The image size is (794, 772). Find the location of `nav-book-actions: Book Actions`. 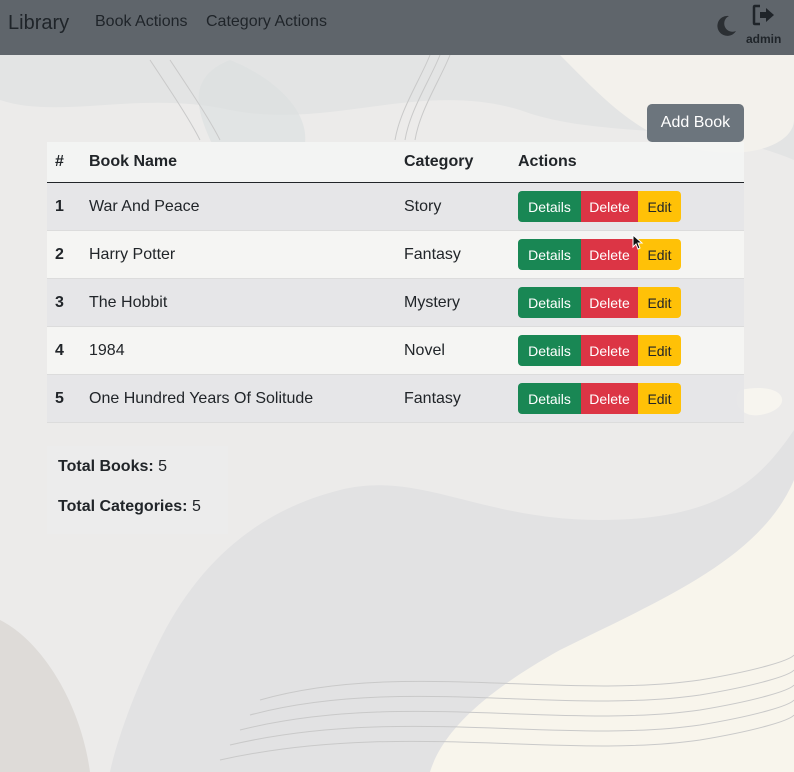

nav-book-actions: Book Actions is located at coordinates (141, 22).